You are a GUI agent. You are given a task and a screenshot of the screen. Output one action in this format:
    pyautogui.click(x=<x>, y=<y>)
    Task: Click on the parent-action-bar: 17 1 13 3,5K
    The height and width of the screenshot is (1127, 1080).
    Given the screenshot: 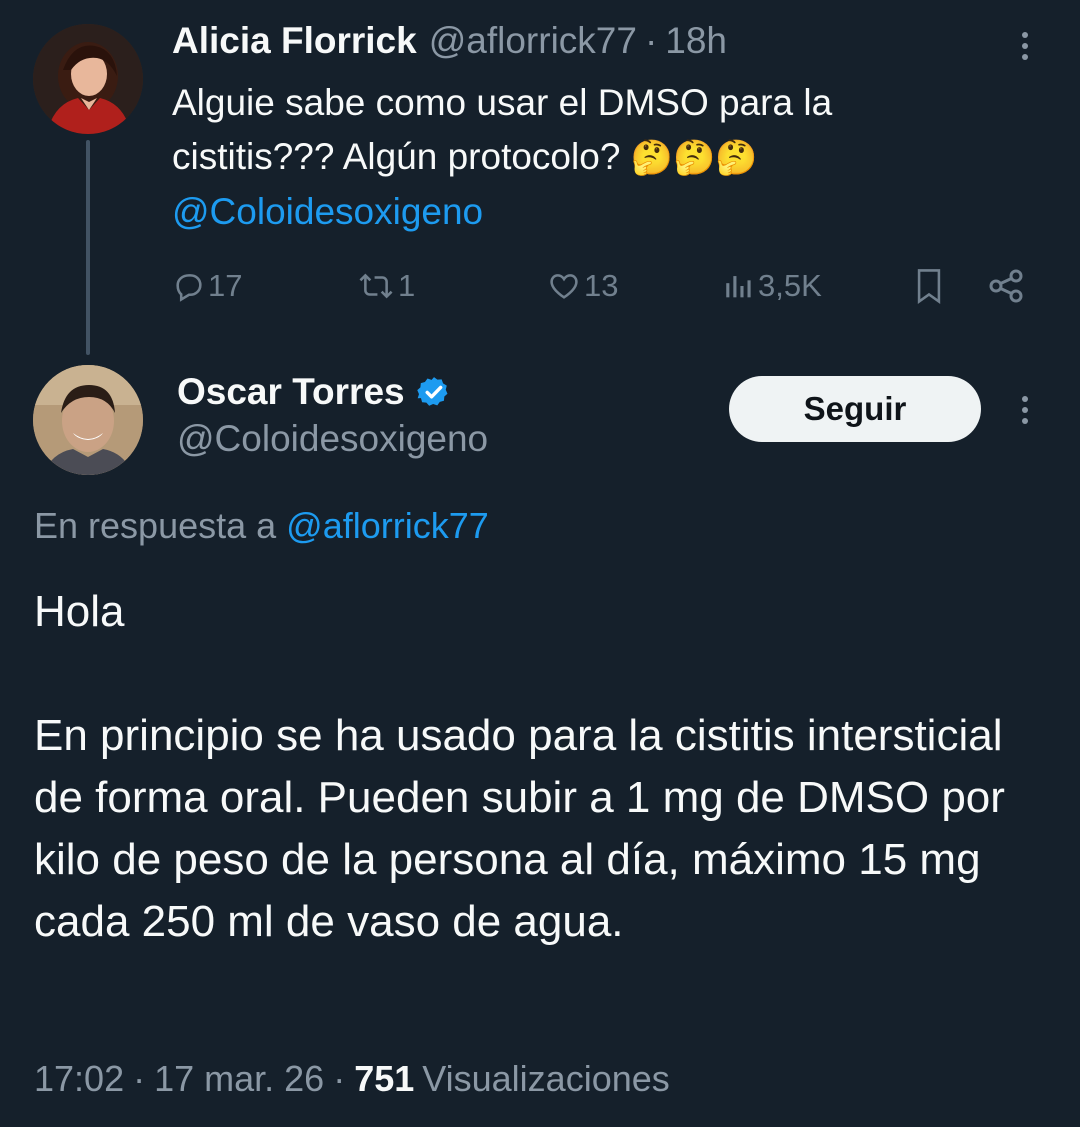 What is the action you would take?
    pyautogui.click(x=602, y=286)
    